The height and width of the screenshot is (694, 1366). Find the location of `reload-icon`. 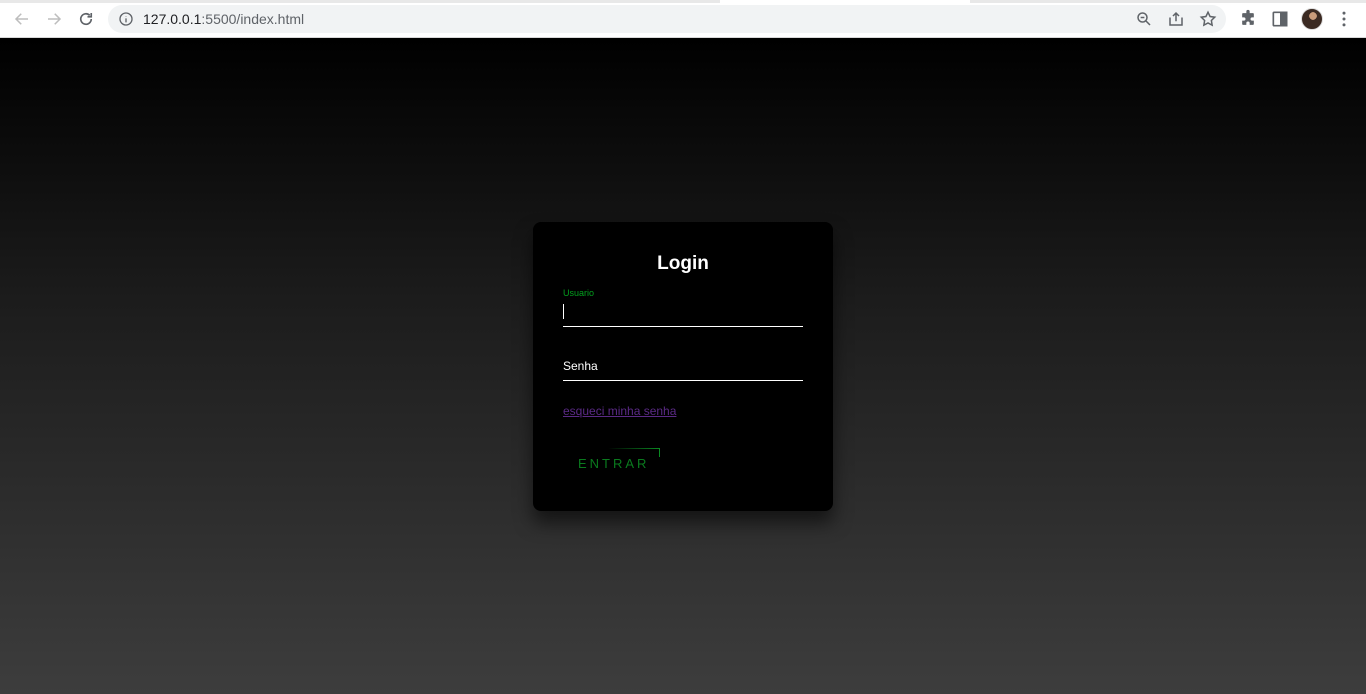

reload-icon is located at coordinates (86, 19).